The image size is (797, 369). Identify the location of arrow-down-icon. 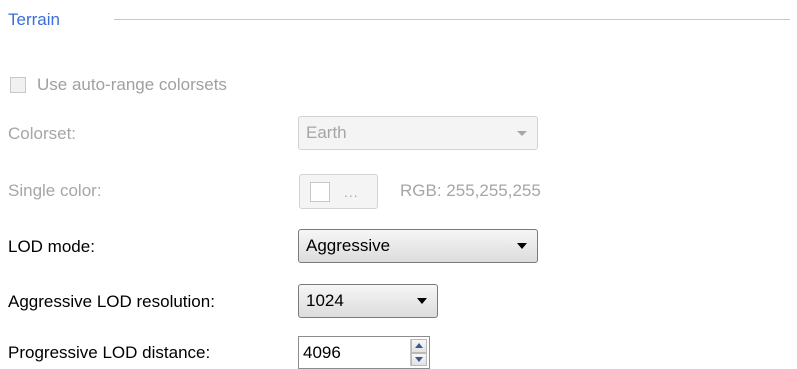
(419, 359).